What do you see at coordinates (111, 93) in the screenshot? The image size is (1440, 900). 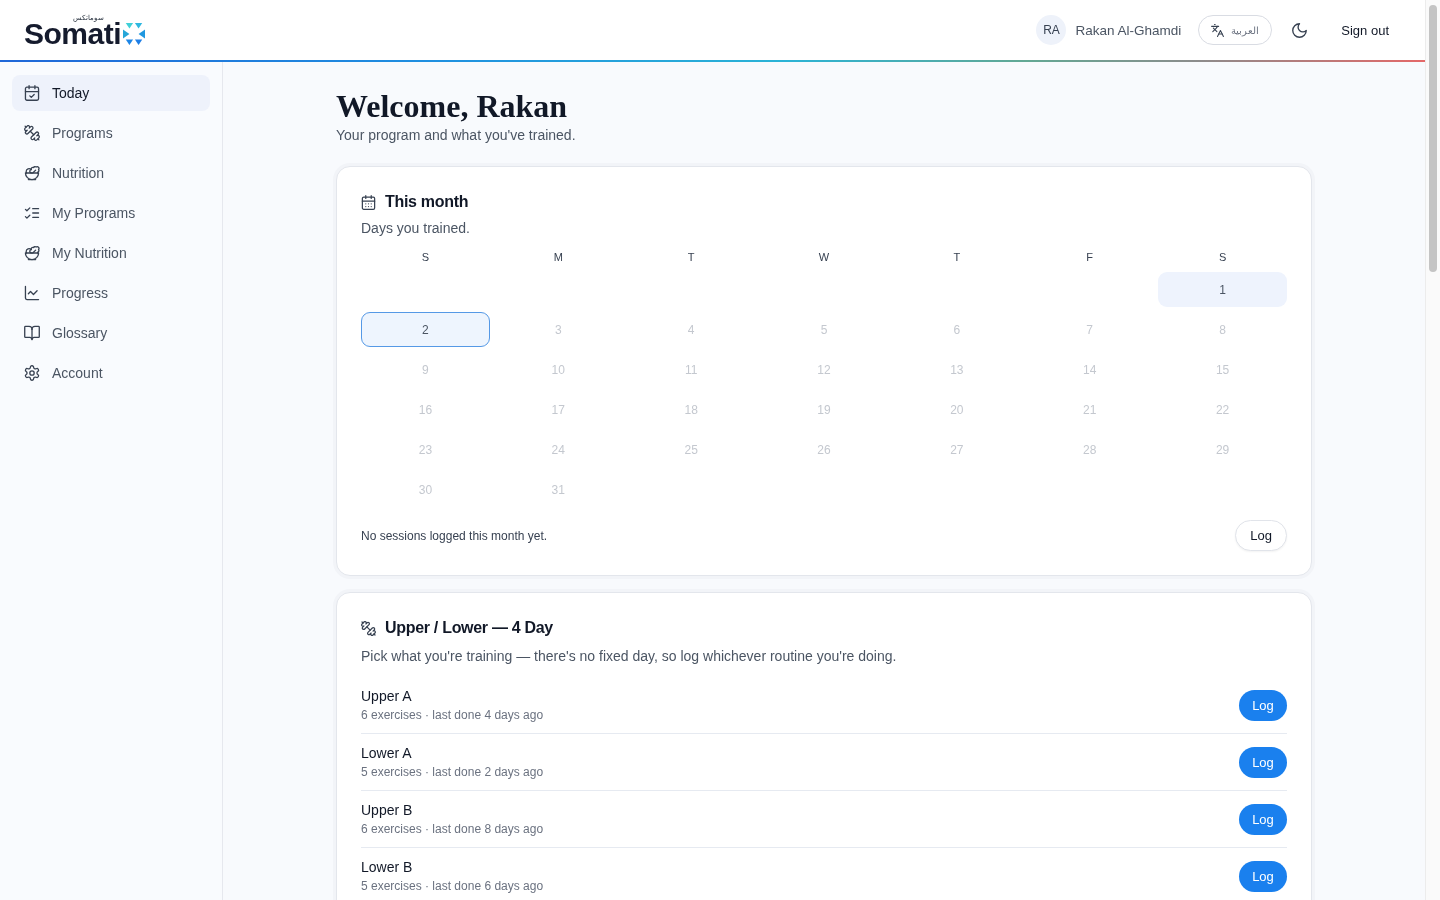 I see `sidebar-item: Today` at bounding box center [111, 93].